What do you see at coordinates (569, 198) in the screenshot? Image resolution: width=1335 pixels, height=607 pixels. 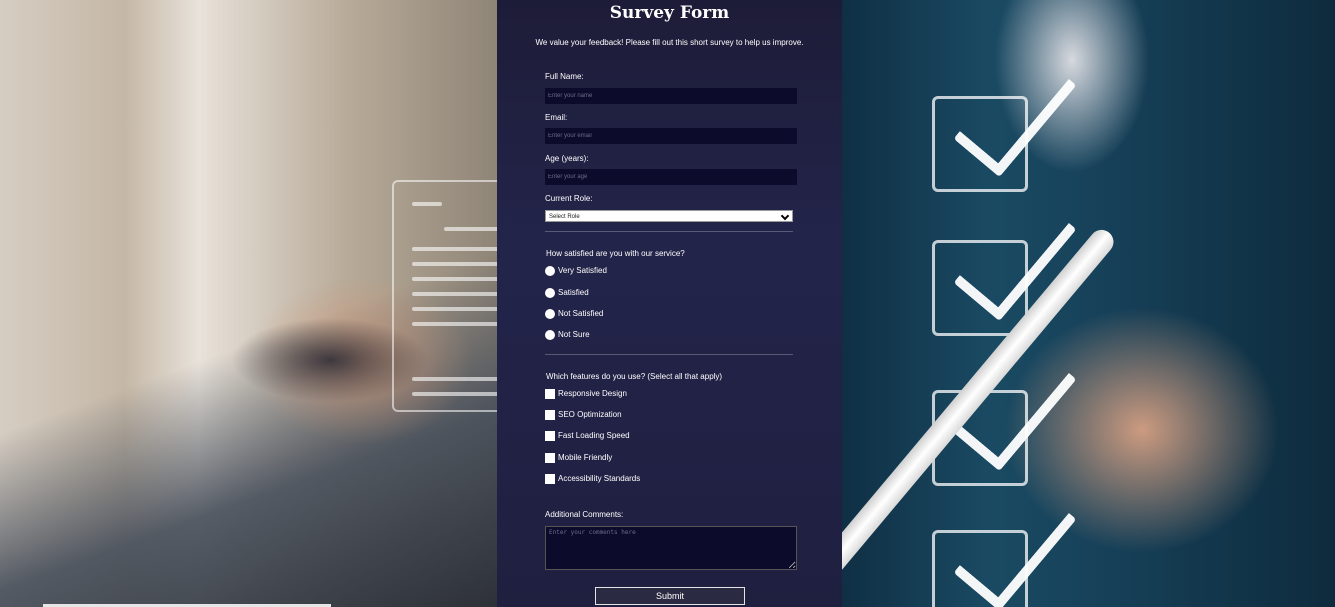 I see `role-label: Current Role:` at bounding box center [569, 198].